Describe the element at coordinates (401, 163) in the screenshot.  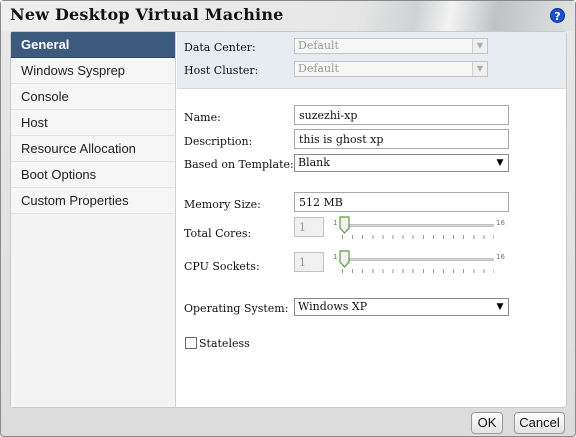
I see `template-select: Blank ▼` at that location.